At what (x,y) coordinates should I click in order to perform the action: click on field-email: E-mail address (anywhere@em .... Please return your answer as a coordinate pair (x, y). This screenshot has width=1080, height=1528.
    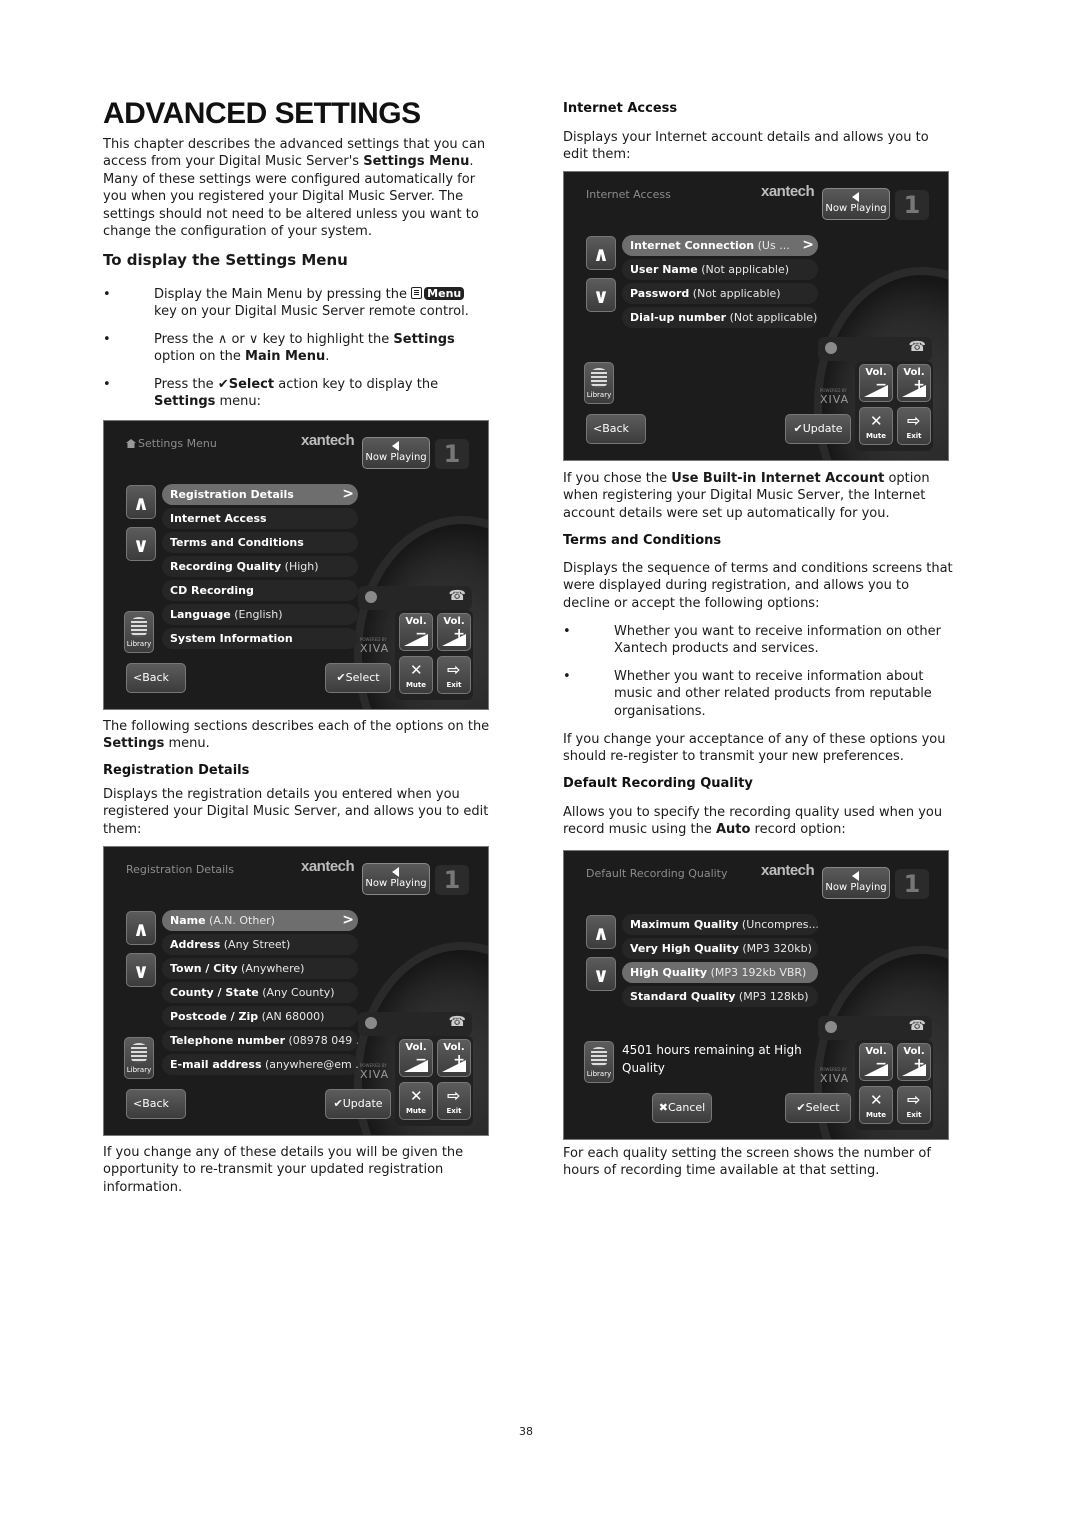
    Looking at the image, I should click on (260, 1064).